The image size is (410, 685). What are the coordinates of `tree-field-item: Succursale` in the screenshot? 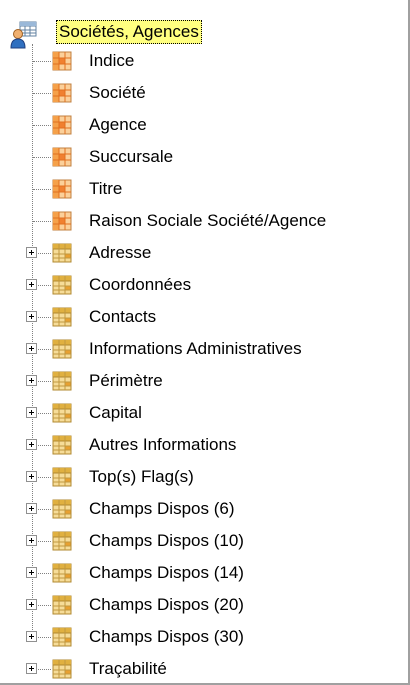 It's located at (200, 158).